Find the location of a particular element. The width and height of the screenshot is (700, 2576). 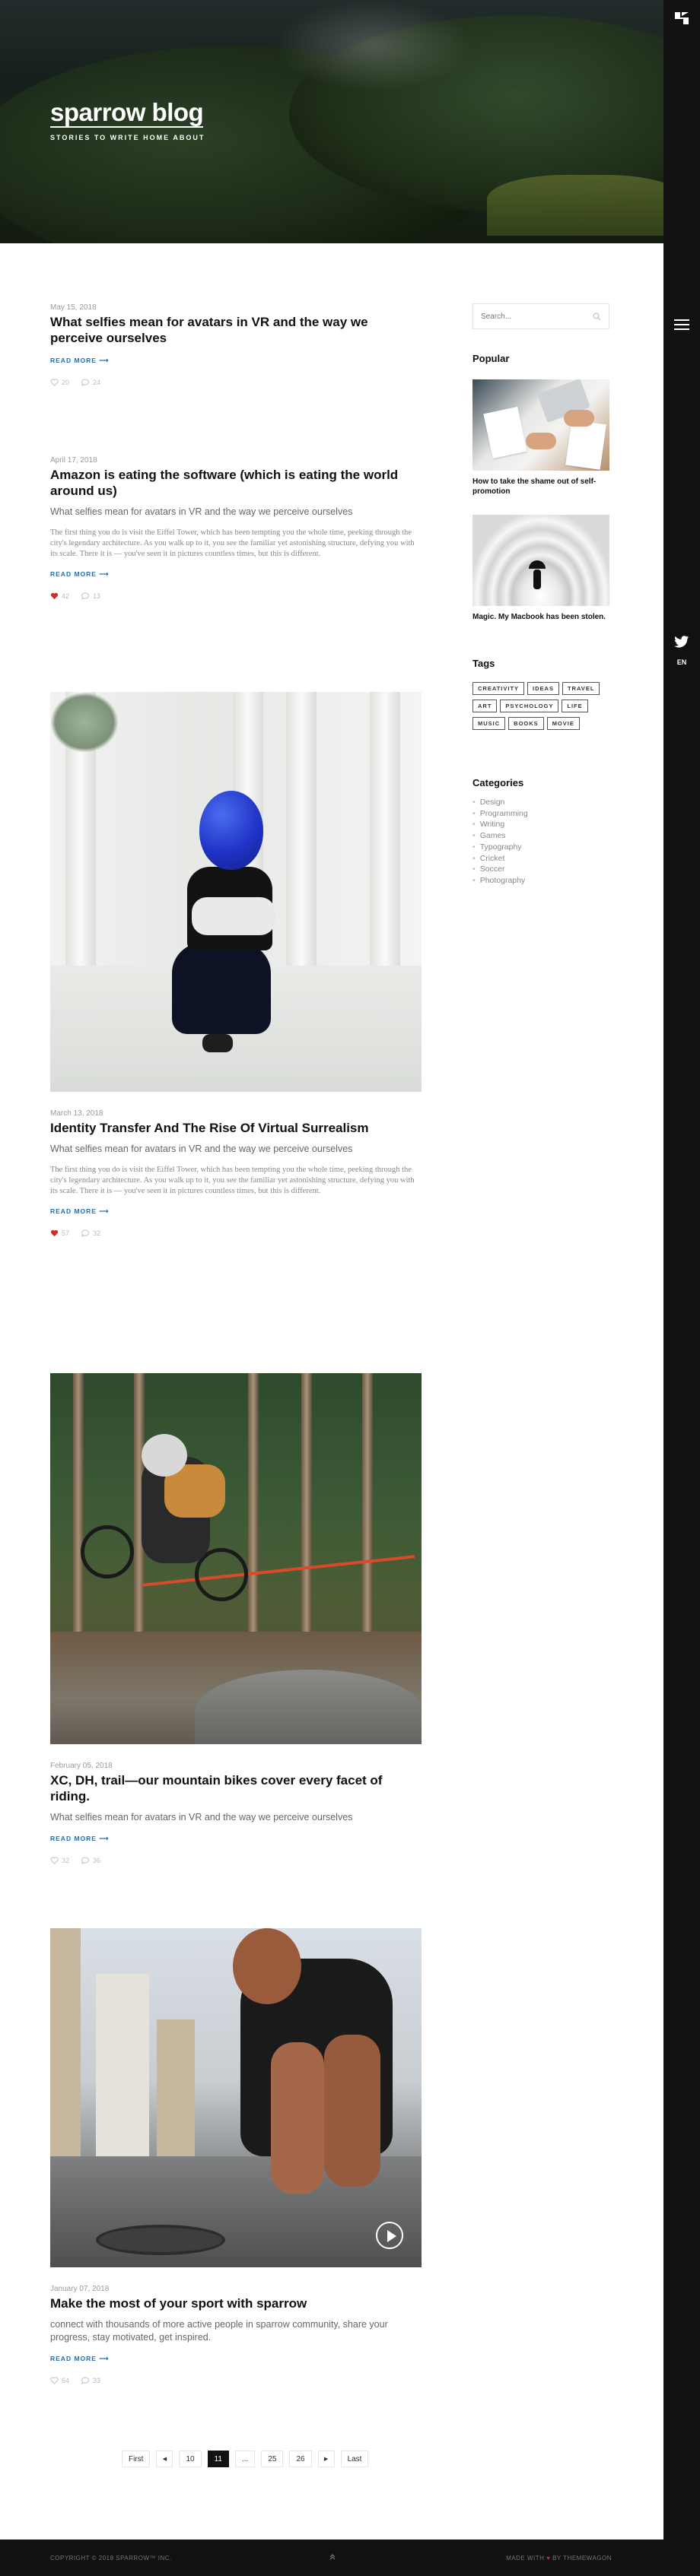

tag: CREATIVITY is located at coordinates (499, 688).